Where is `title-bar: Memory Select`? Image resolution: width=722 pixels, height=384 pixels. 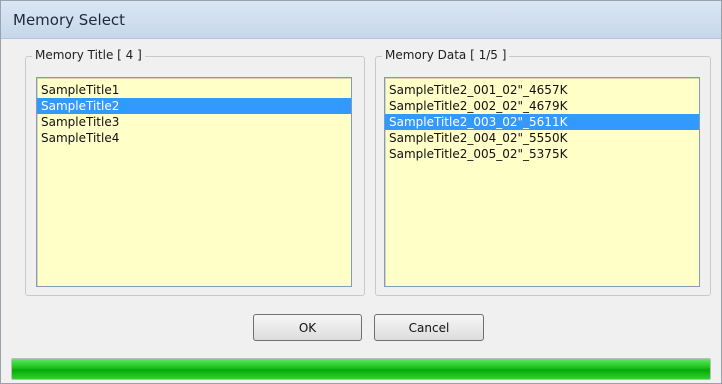 title-bar: Memory Select is located at coordinates (361, 20).